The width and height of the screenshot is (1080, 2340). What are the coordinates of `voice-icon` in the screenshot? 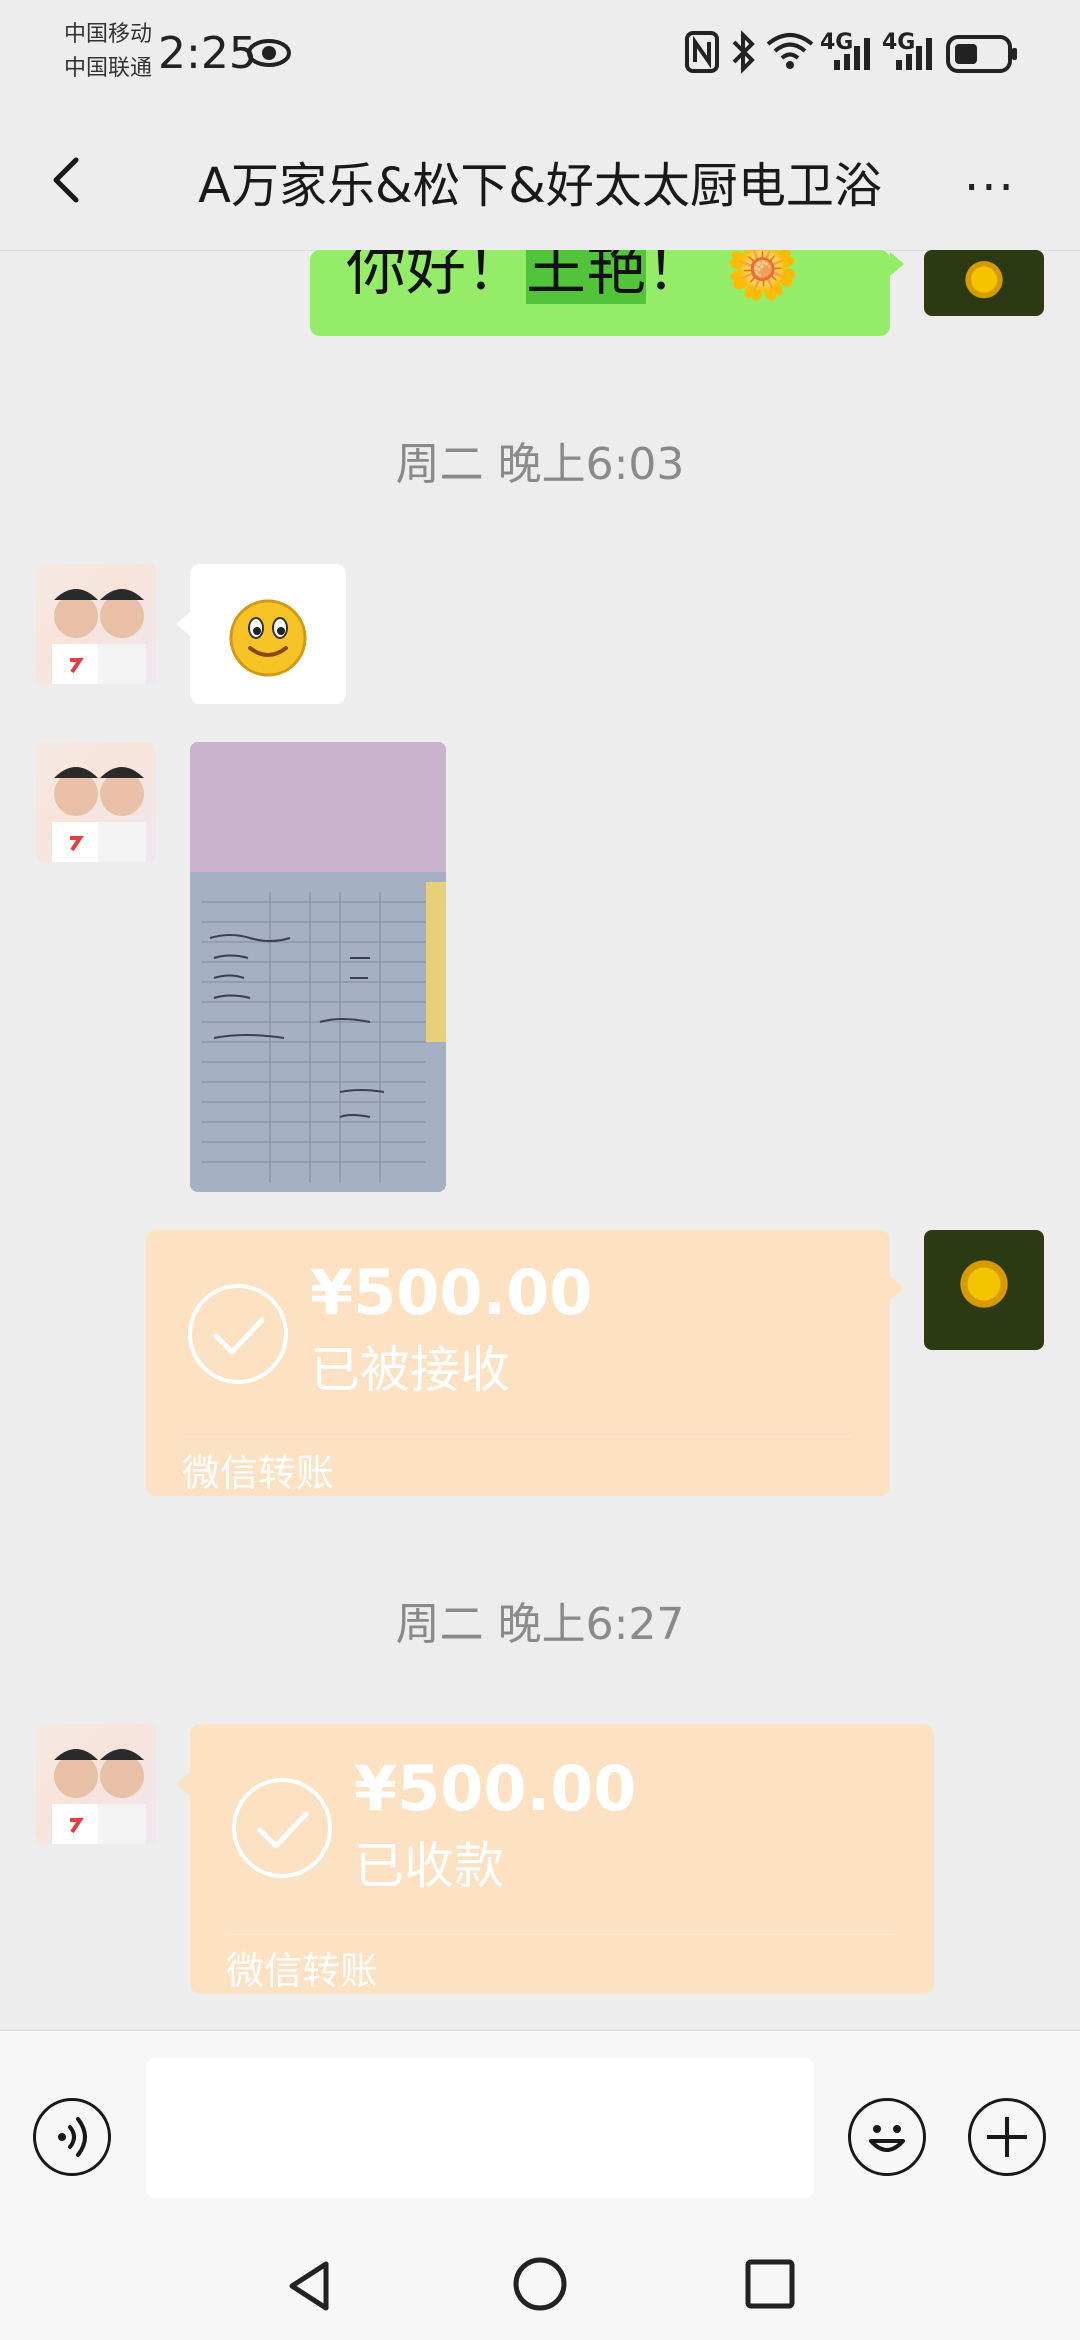 It's located at (72, 2137).